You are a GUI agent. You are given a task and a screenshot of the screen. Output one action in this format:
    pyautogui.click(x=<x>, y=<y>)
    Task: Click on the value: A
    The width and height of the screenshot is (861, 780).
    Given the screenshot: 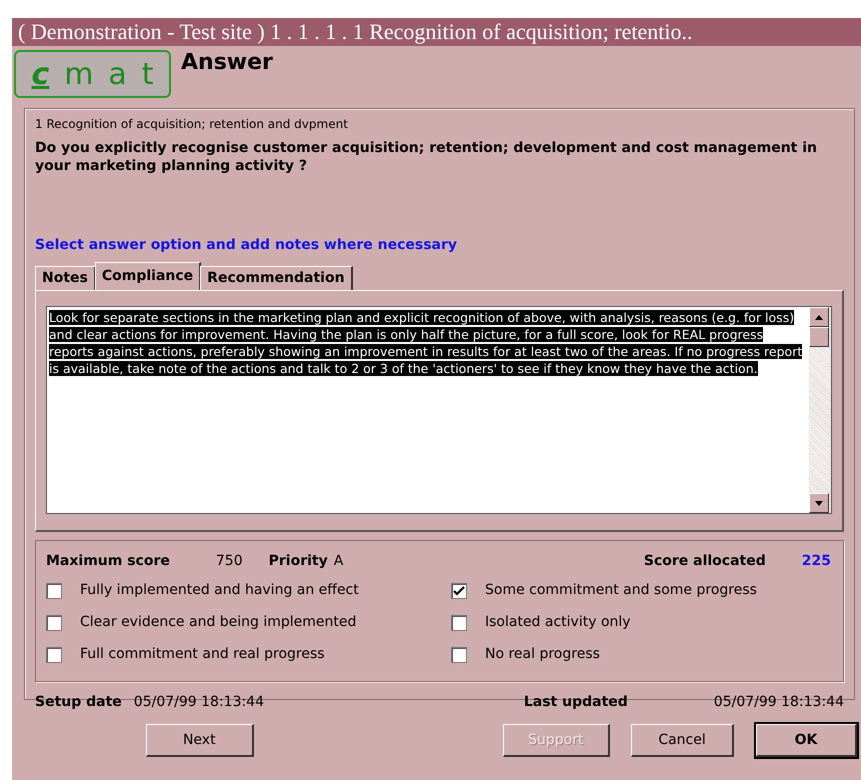 What is the action you would take?
    pyautogui.click(x=339, y=561)
    